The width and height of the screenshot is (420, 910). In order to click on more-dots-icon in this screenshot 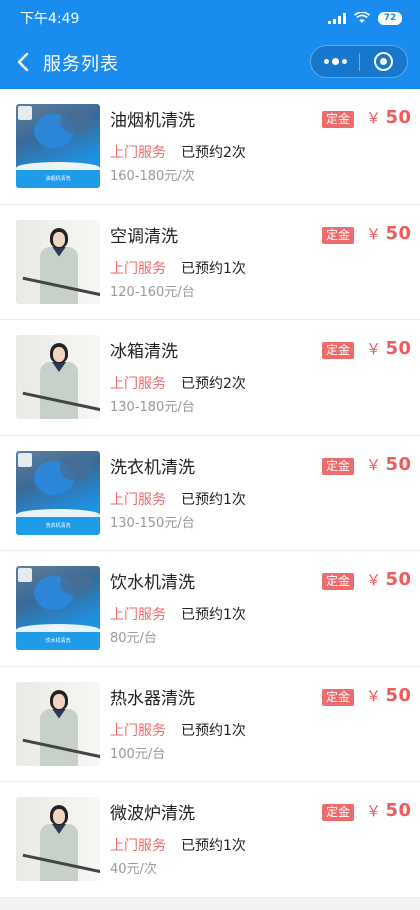, I will do `click(326, 61)`.